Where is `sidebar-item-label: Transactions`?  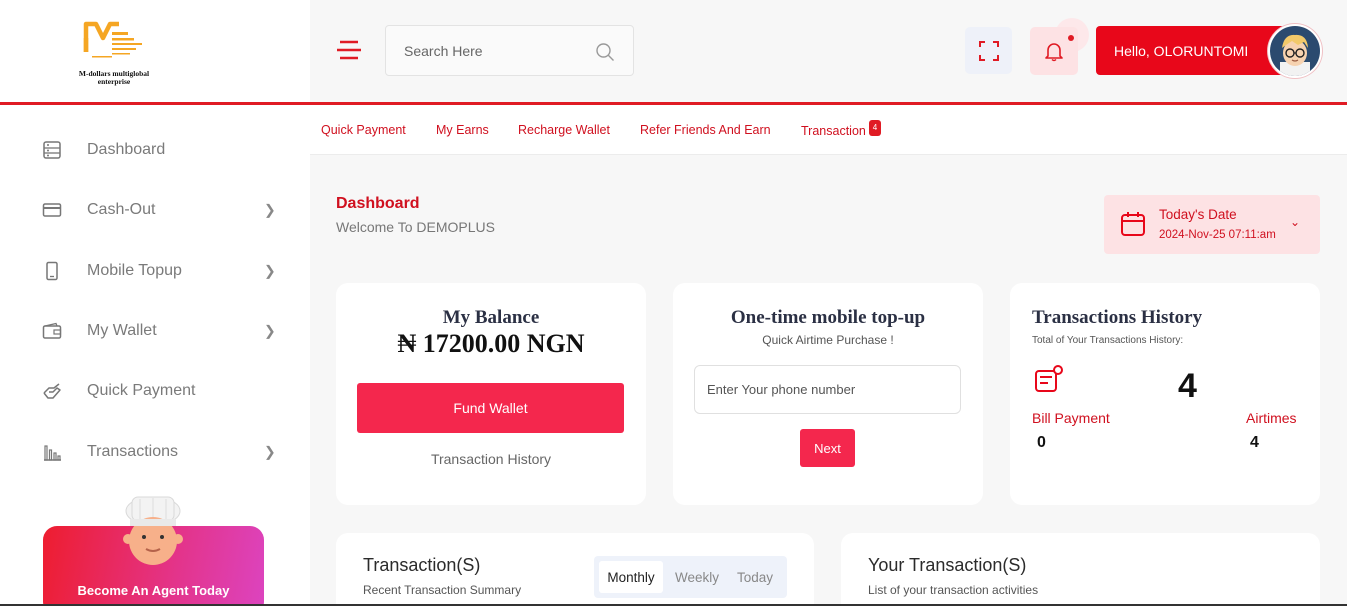 sidebar-item-label: Transactions is located at coordinates (132, 451).